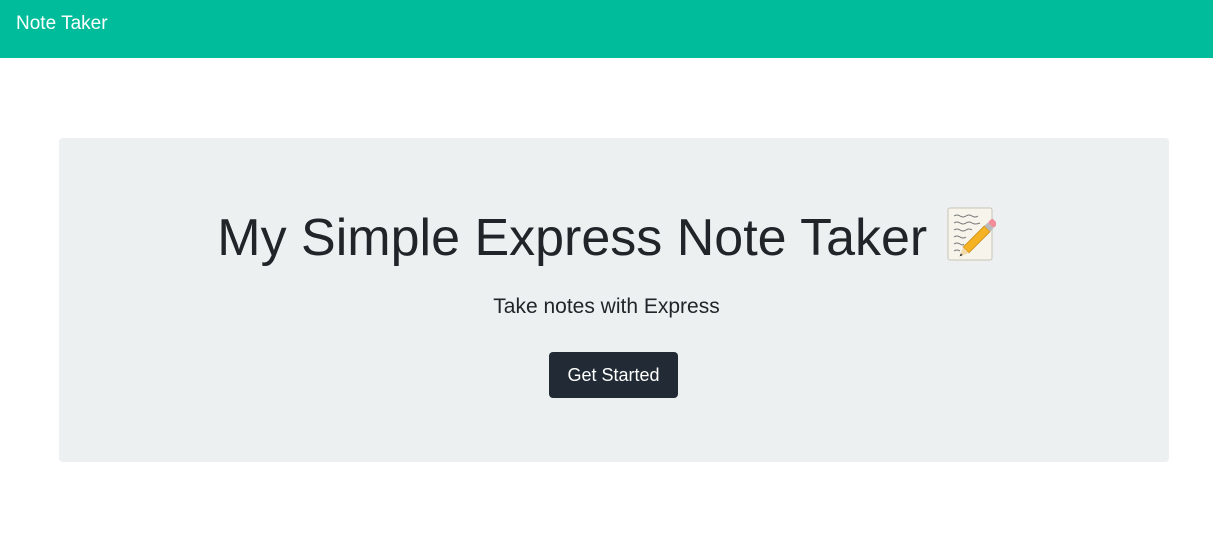 Image resolution: width=1213 pixels, height=547 pixels. What do you see at coordinates (606, 29) in the screenshot?
I see `navbar: Note Taker` at bounding box center [606, 29].